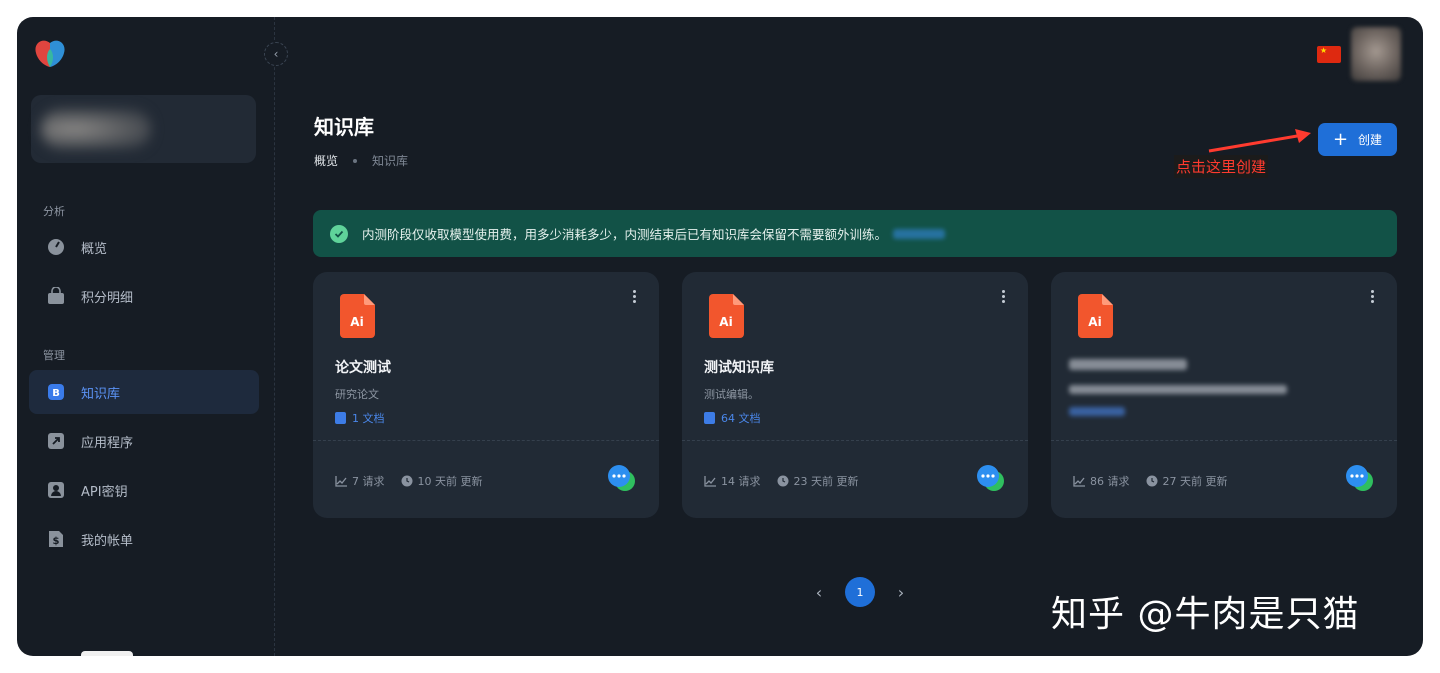  Describe the element at coordinates (56, 441) in the screenshot. I see `app-arrow-icon` at that location.